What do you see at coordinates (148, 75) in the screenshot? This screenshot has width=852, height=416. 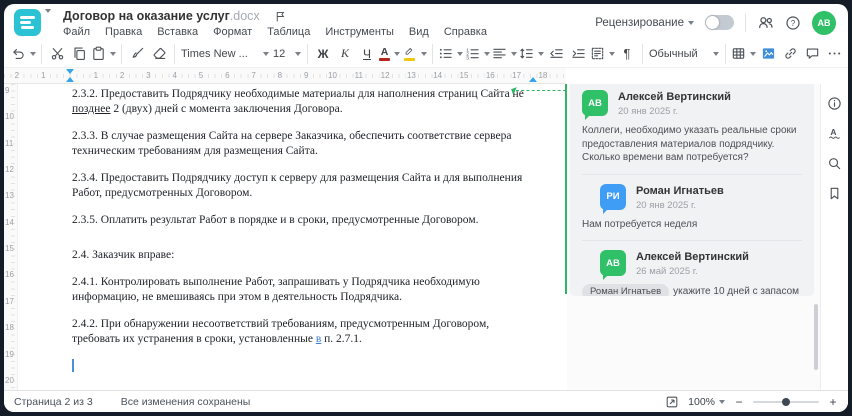 I see `ruler-number: 3` at bounding box center [148, 75].